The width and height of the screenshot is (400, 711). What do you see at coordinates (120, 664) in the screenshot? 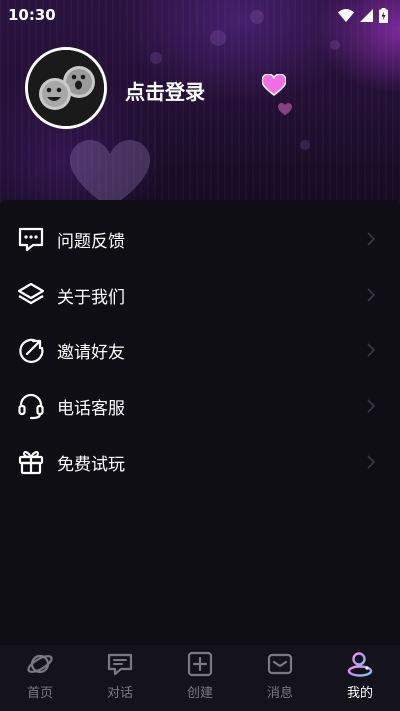
I see `chat-bubble-icon` at bounding box center [120, 664].